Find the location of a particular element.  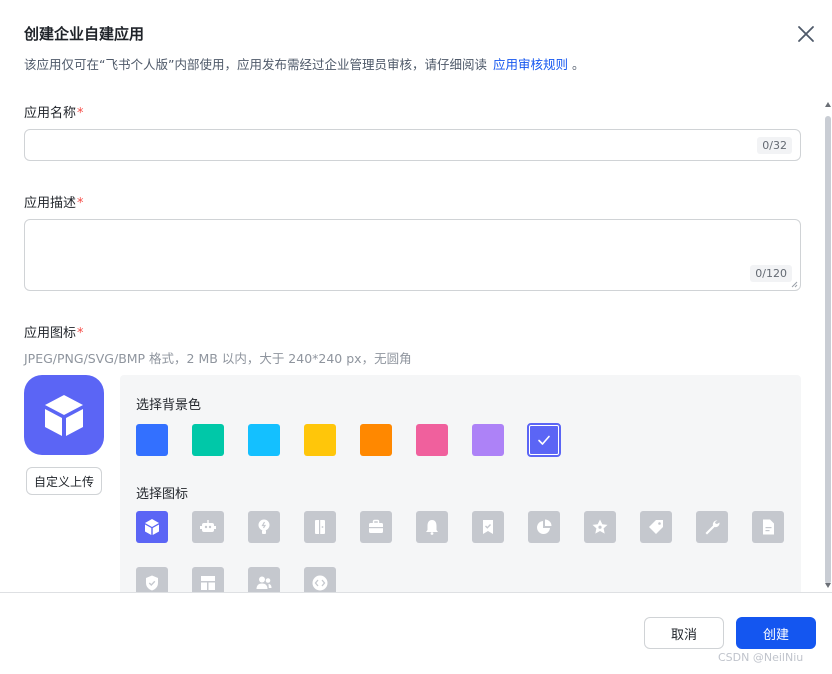

code-icon is located at coordinates (320, 583).